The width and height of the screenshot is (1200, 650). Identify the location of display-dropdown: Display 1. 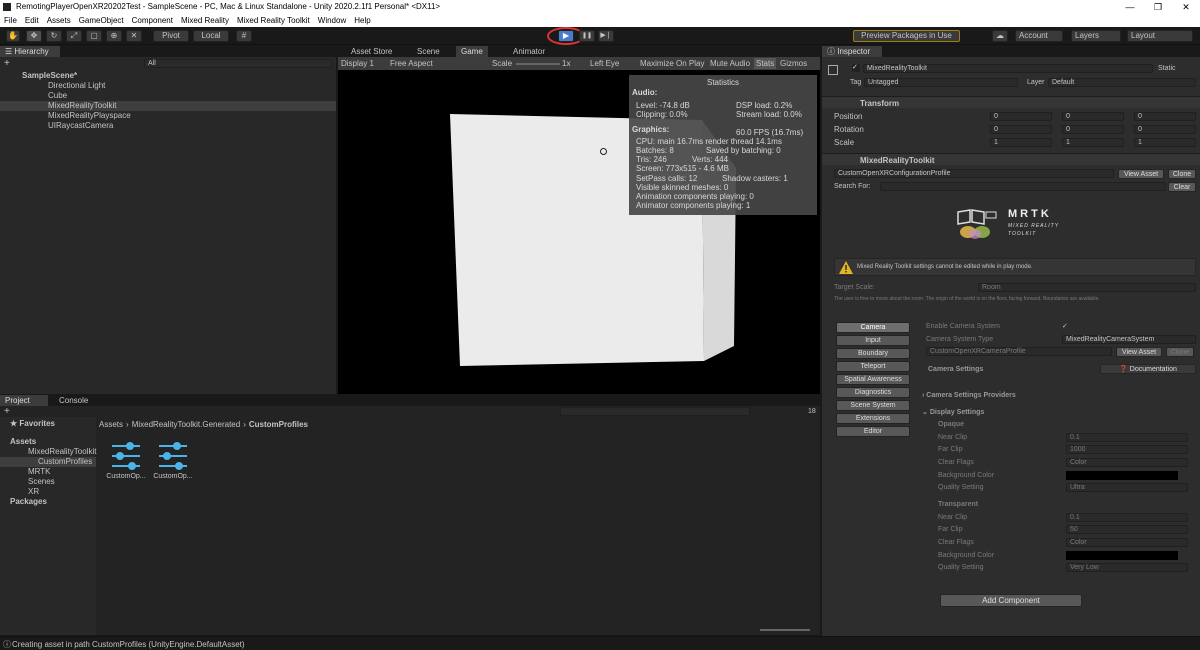
(357, 63).